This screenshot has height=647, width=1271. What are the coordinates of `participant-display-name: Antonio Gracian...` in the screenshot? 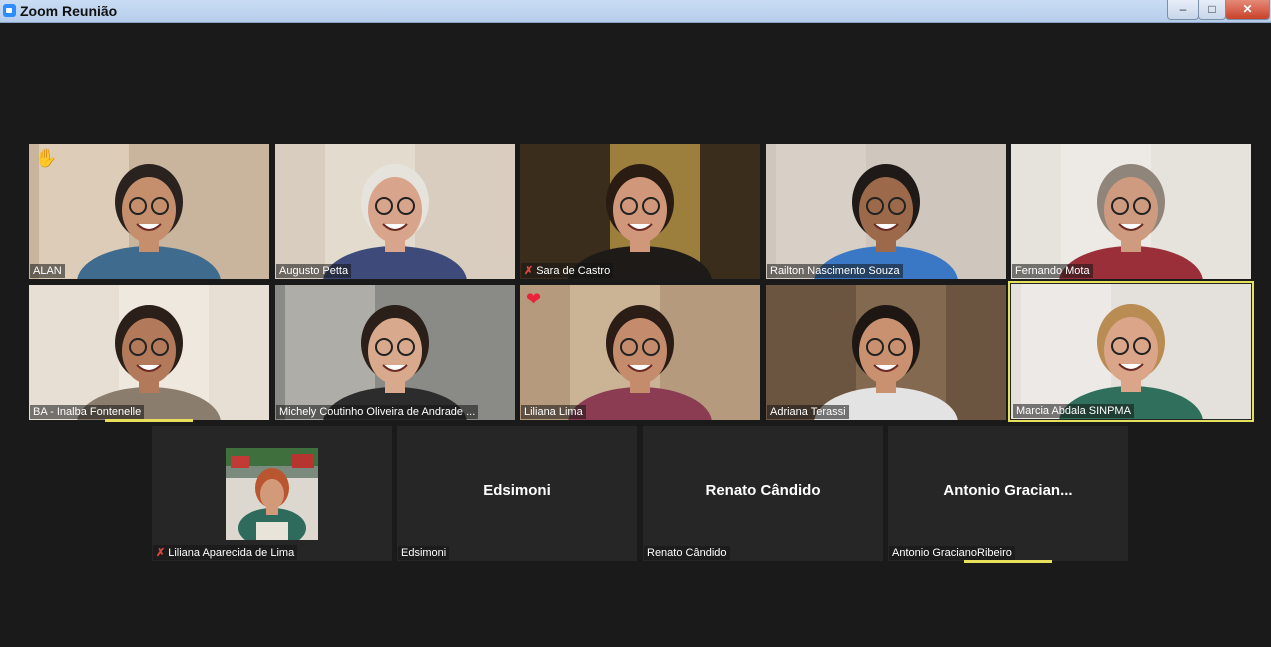 It's located at (1008, 490).